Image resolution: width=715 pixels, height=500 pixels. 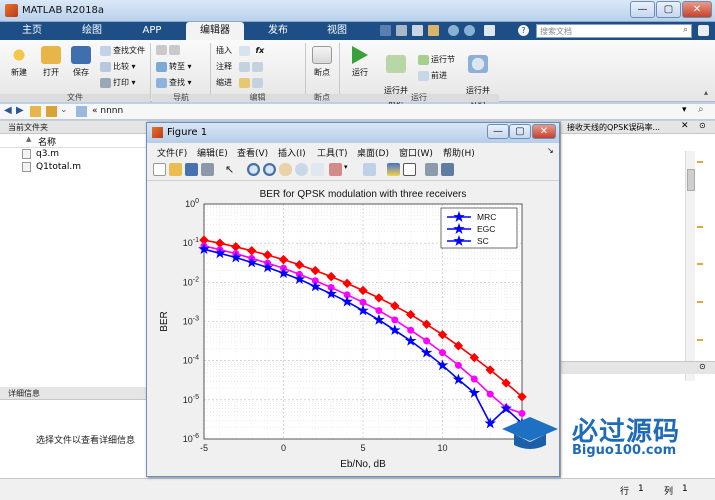 I want to click on legend-icon, so click(x=409, y=169).